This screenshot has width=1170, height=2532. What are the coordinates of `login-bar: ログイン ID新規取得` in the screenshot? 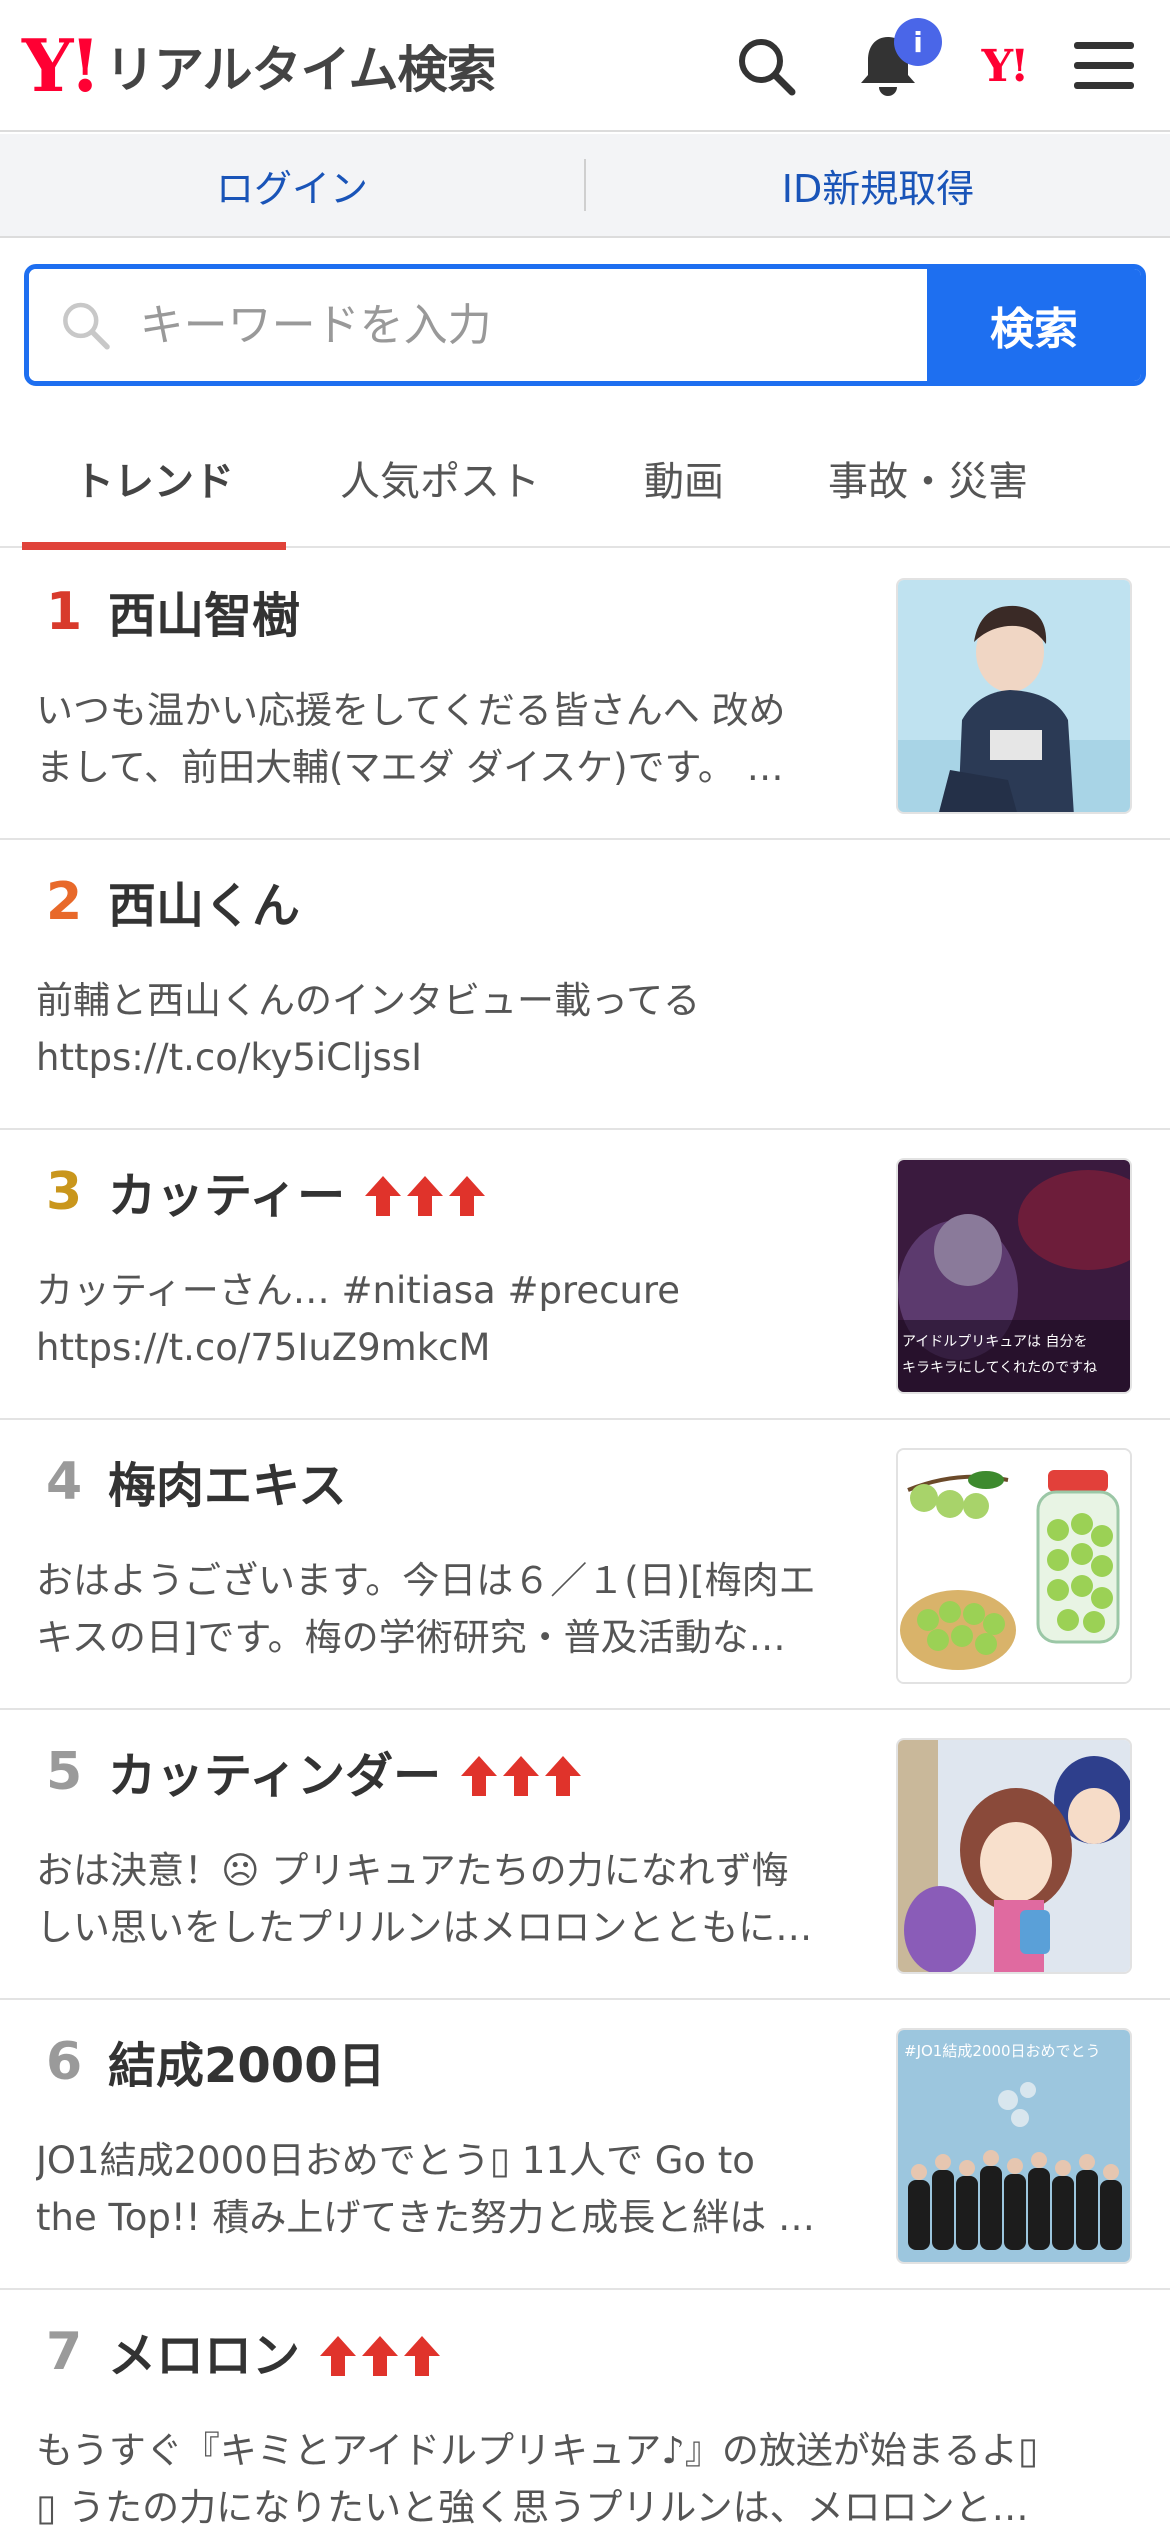 It's located at (585, 186).